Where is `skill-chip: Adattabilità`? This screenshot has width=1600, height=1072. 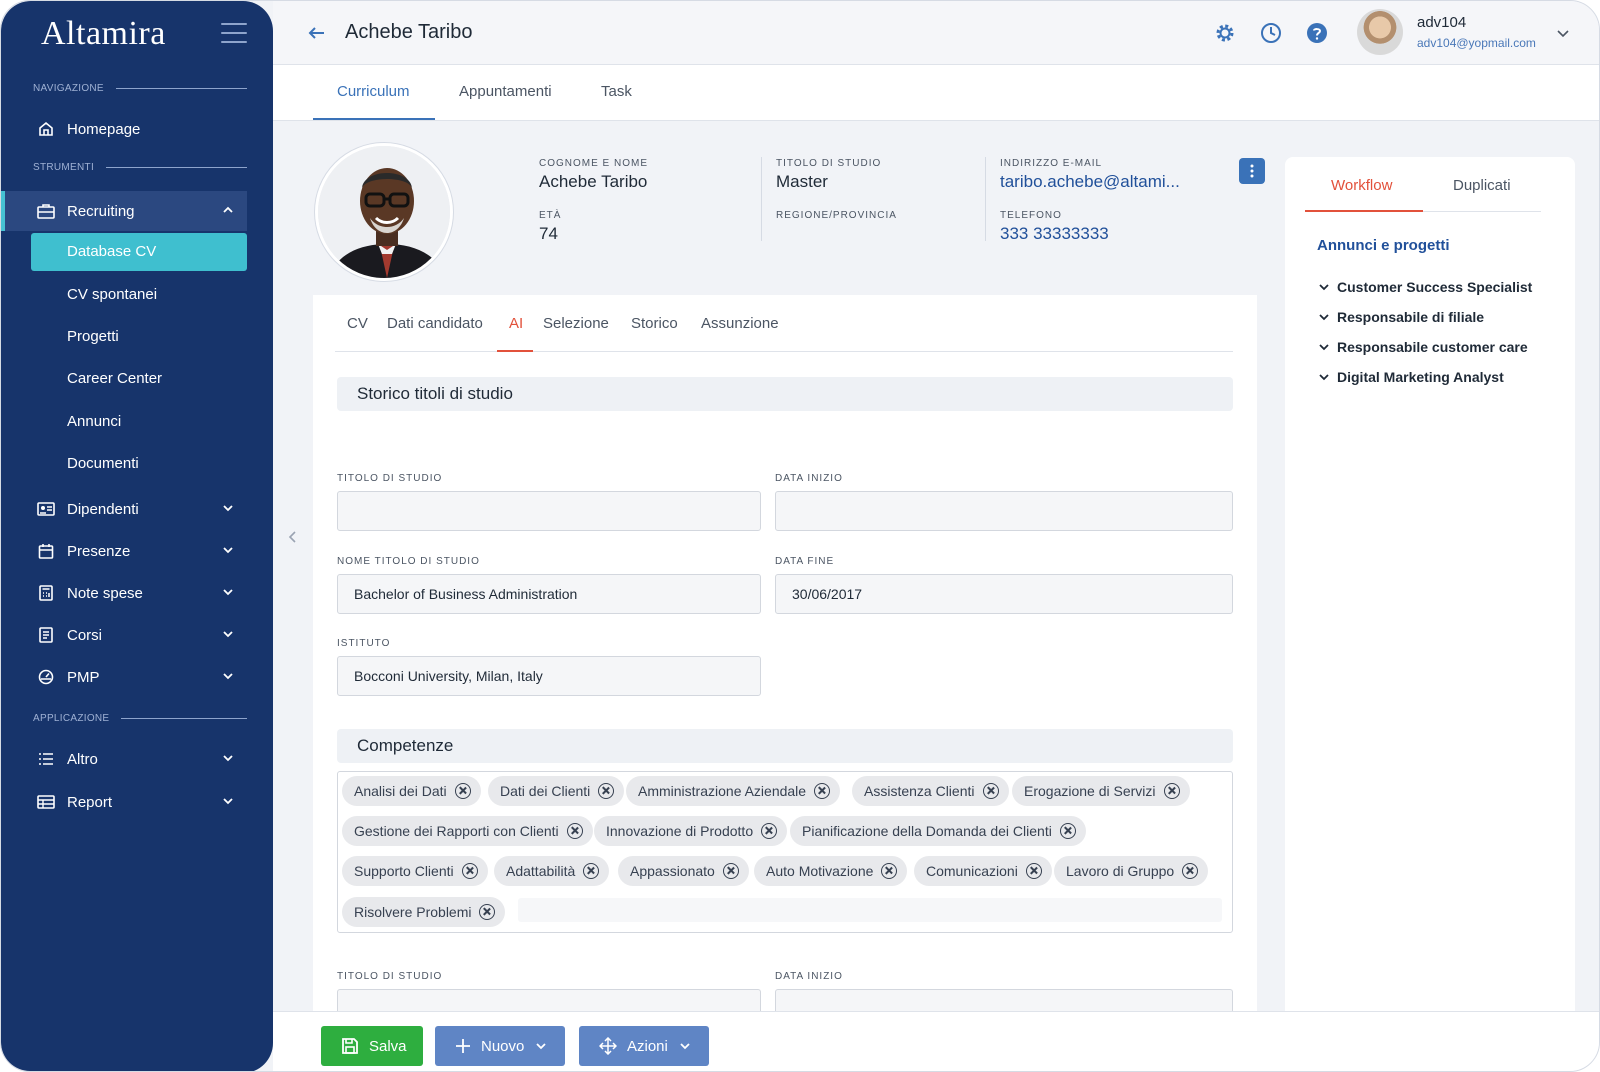 skill-chip: Adattabilità is located at coordinates (552, 871).